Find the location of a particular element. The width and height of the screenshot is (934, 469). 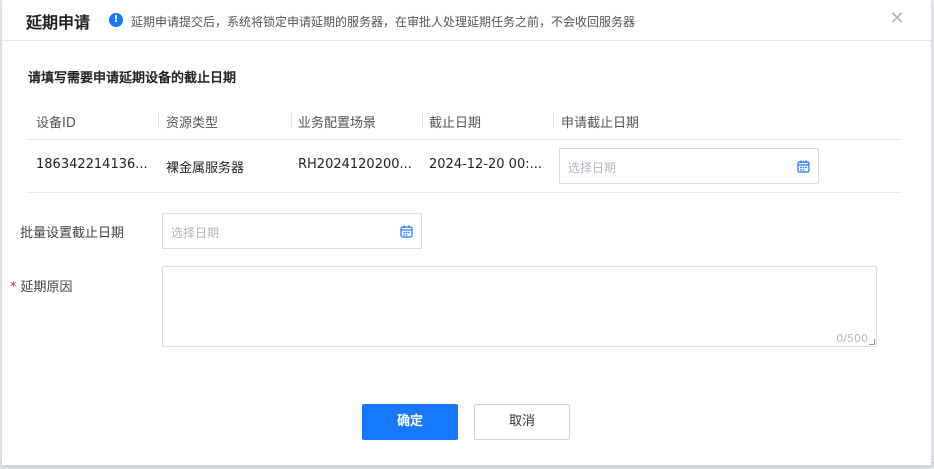

batch-deadline-date-picker: 选择日期 is located at coordinates (292, 231).